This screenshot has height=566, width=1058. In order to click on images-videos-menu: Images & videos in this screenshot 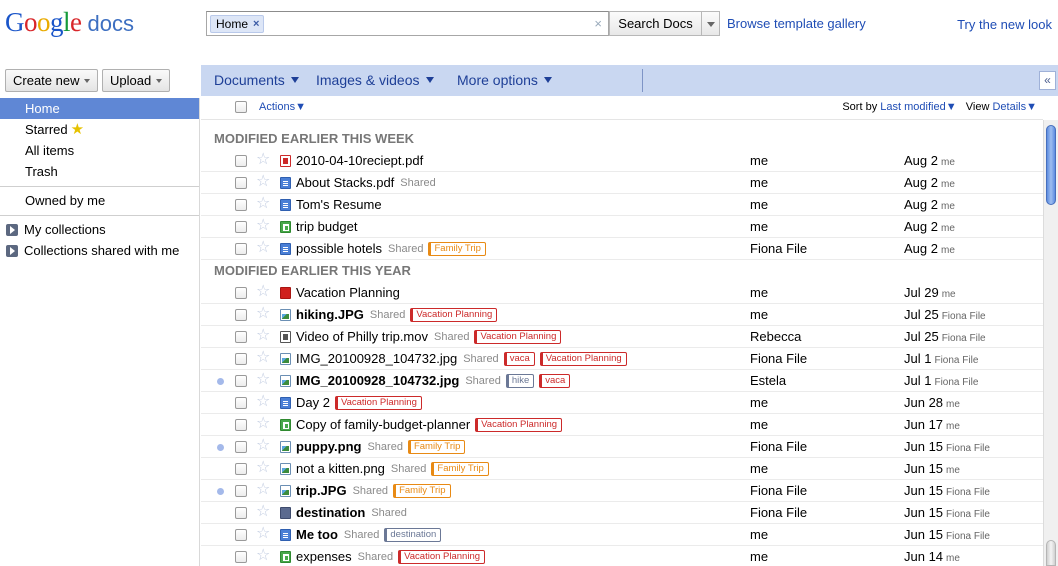, I will do `click(375, 80)`.